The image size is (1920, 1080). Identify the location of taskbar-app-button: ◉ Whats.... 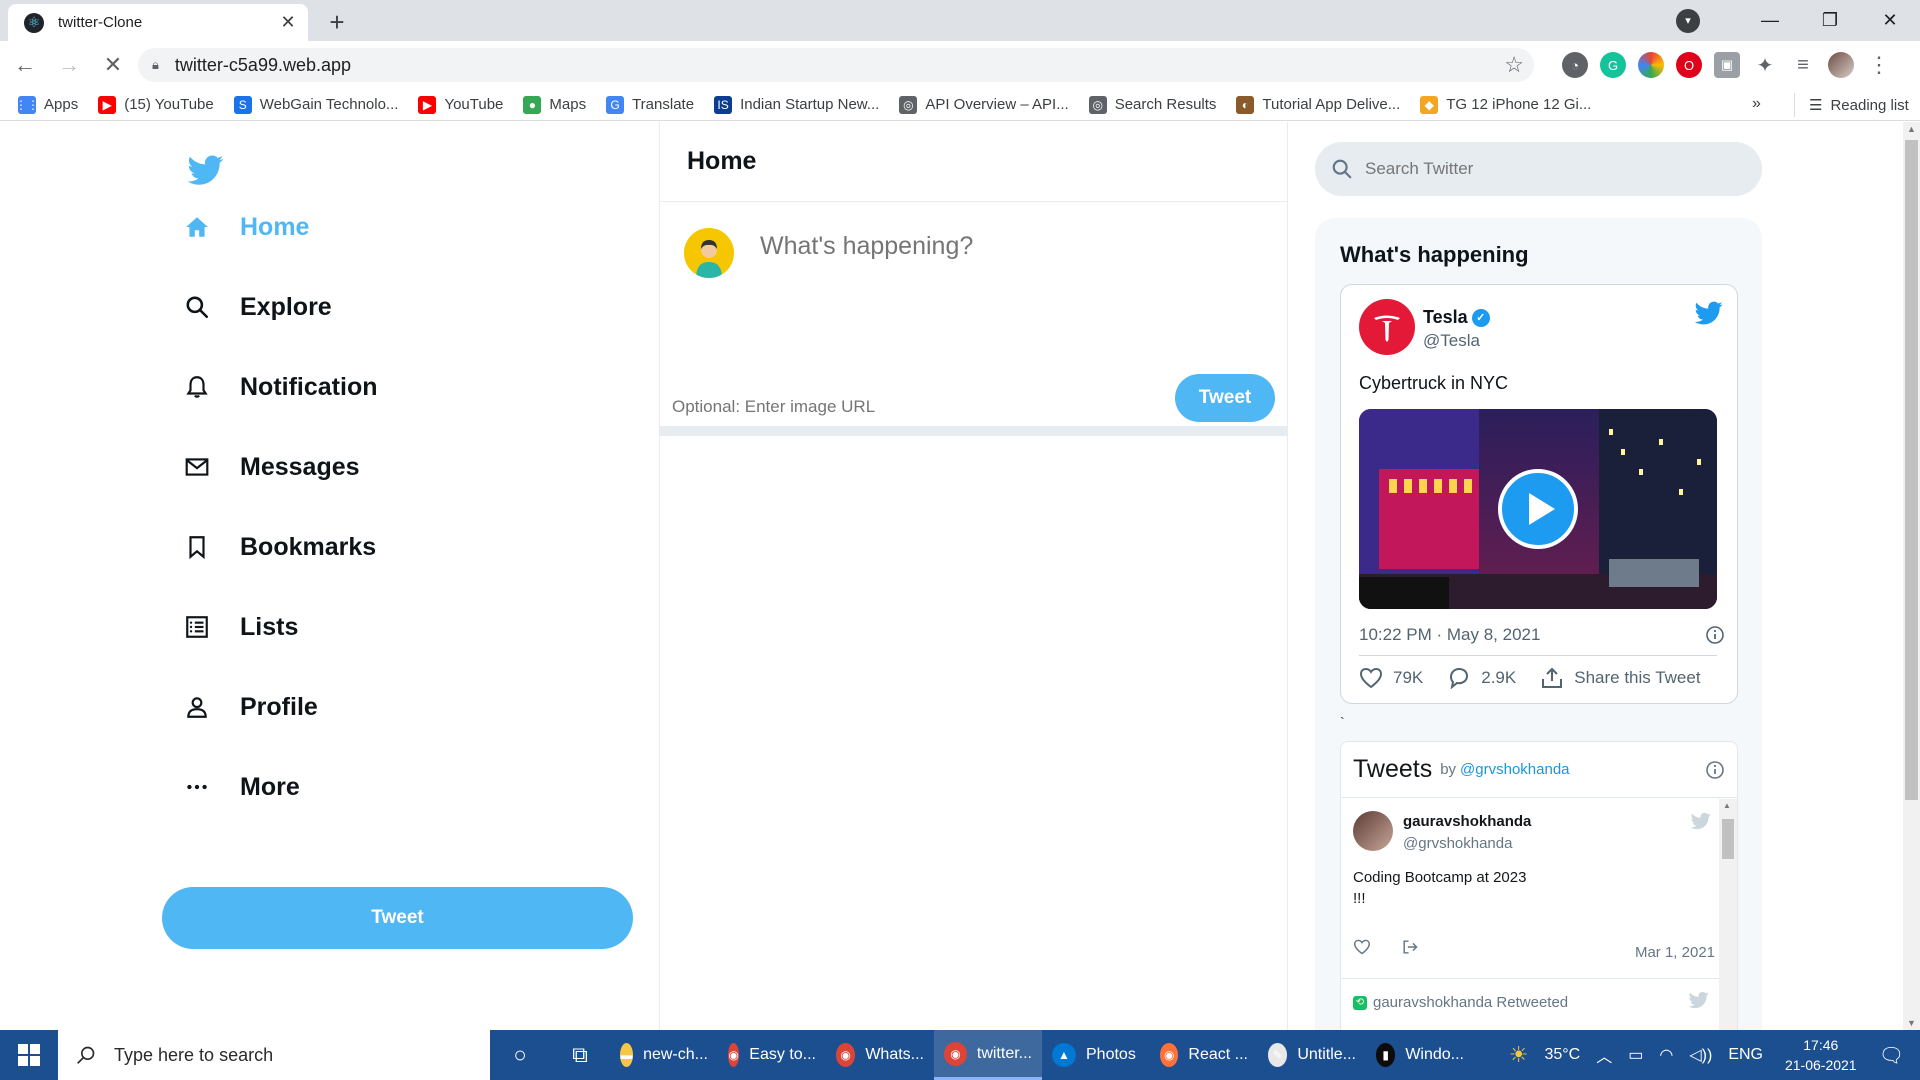
(880, 1055).